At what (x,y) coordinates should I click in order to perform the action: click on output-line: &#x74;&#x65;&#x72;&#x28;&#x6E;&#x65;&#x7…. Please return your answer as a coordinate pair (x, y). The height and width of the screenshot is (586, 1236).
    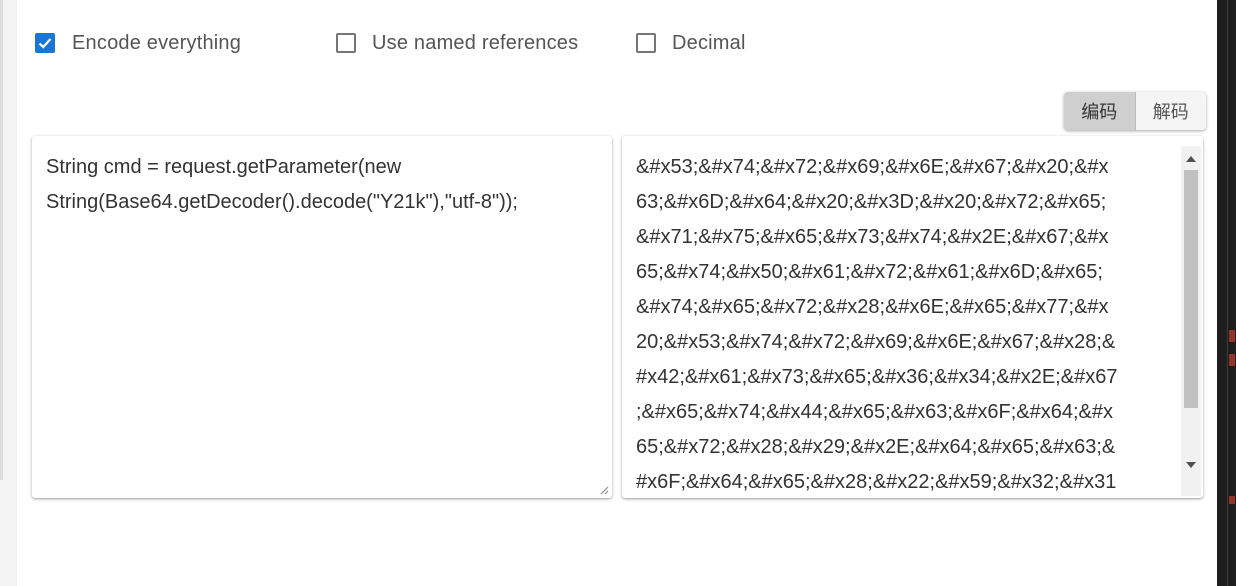
    Looking at the image, I should click on (872, 307).